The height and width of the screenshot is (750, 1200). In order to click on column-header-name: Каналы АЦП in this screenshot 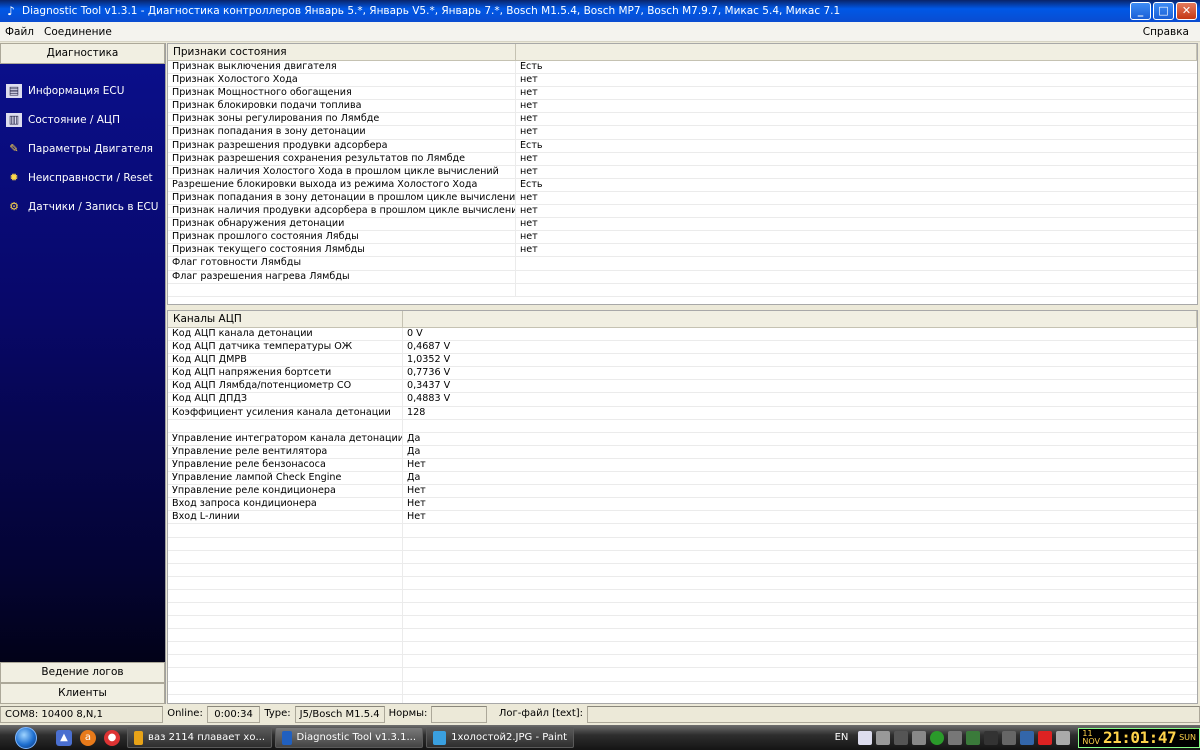, I will do `click(285, 319)`.